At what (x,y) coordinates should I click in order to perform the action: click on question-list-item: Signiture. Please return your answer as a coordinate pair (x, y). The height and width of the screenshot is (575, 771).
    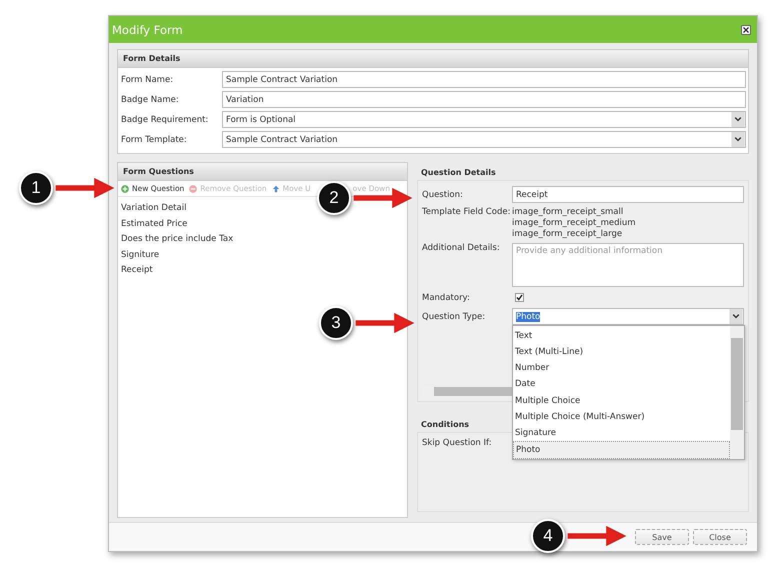
    Looking at the image, I should click on (140, 254).